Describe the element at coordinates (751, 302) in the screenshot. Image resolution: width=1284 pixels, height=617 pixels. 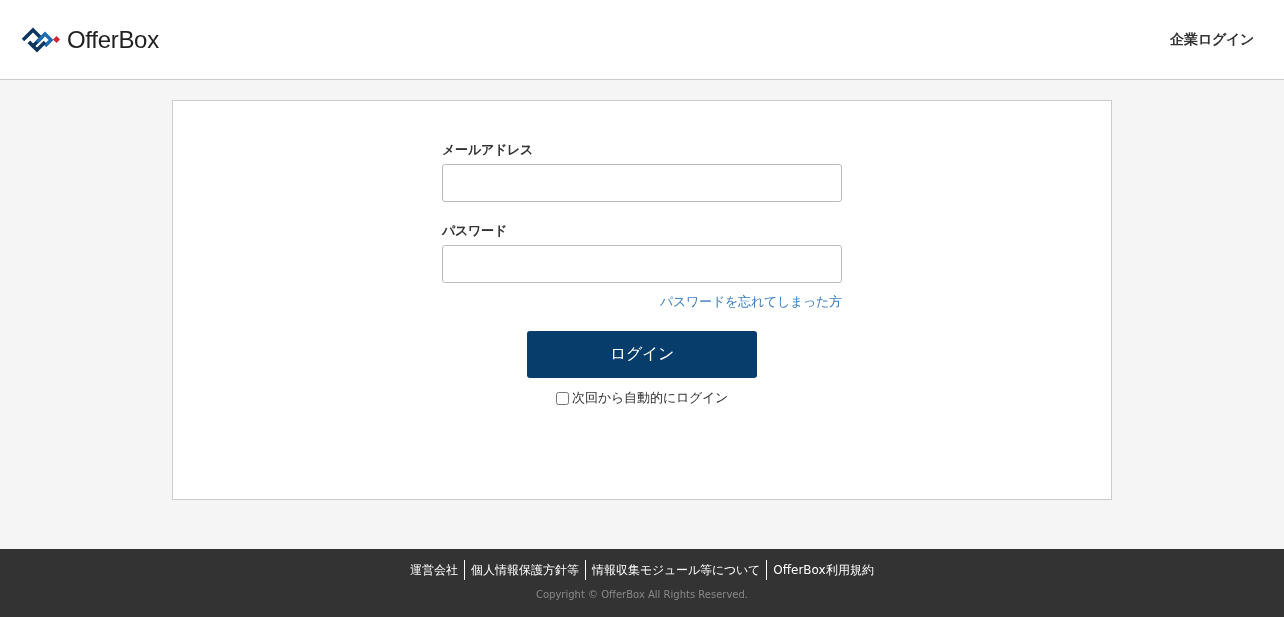
I see `forgot-password-link: パスワードを忘れてしまった方` at that location.